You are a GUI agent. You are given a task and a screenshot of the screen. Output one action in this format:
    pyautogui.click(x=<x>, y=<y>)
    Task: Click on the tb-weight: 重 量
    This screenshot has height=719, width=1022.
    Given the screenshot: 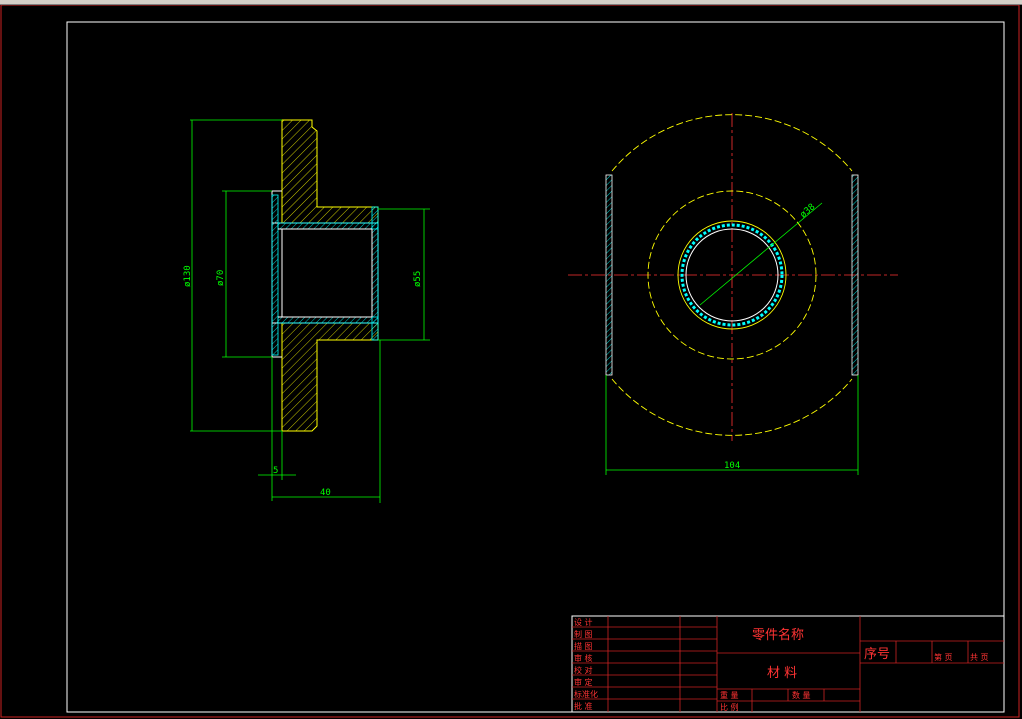 What is the action you would take?
    pyautogui.click(x=729, y=695)
    